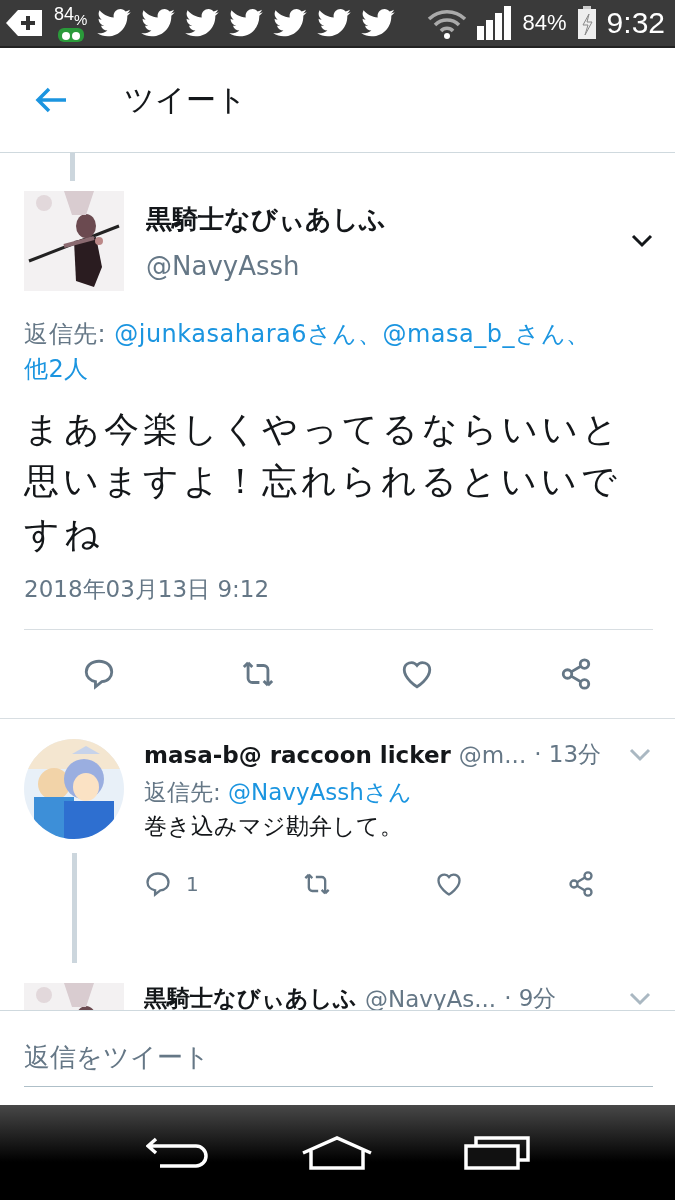 The image size is (675, 1200). I want to click on back-arrow-icon, so click(51, 100).